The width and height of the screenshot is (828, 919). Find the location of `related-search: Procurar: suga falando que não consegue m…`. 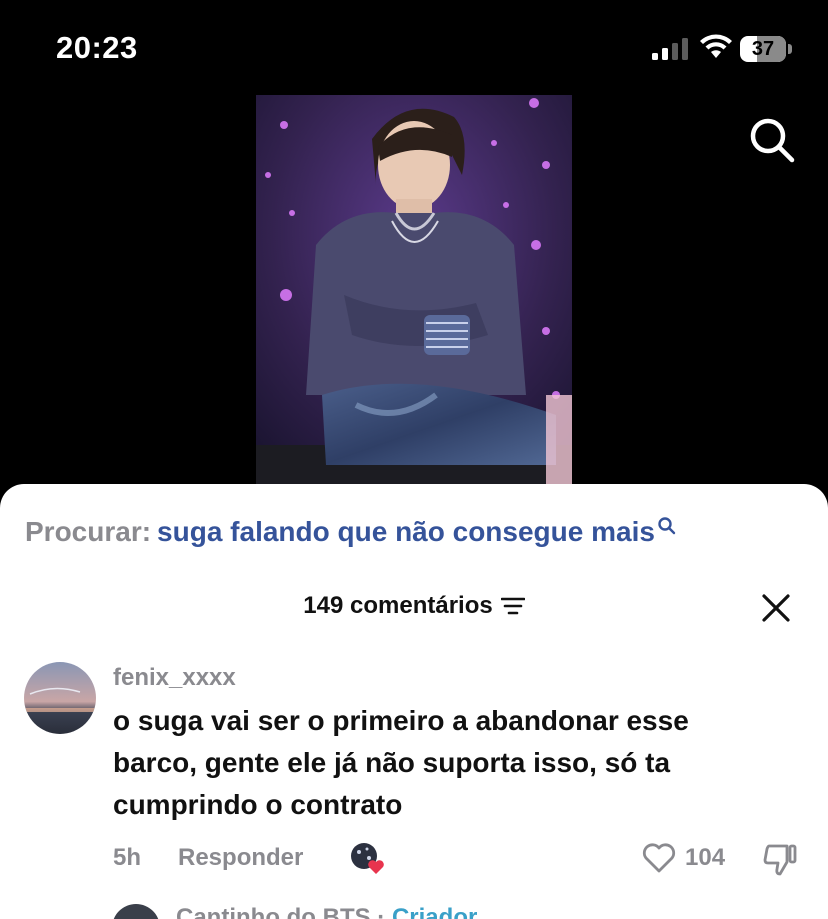

related-search: Procurar: suga falando que não consegue m… is located at coordinates (351, 532).